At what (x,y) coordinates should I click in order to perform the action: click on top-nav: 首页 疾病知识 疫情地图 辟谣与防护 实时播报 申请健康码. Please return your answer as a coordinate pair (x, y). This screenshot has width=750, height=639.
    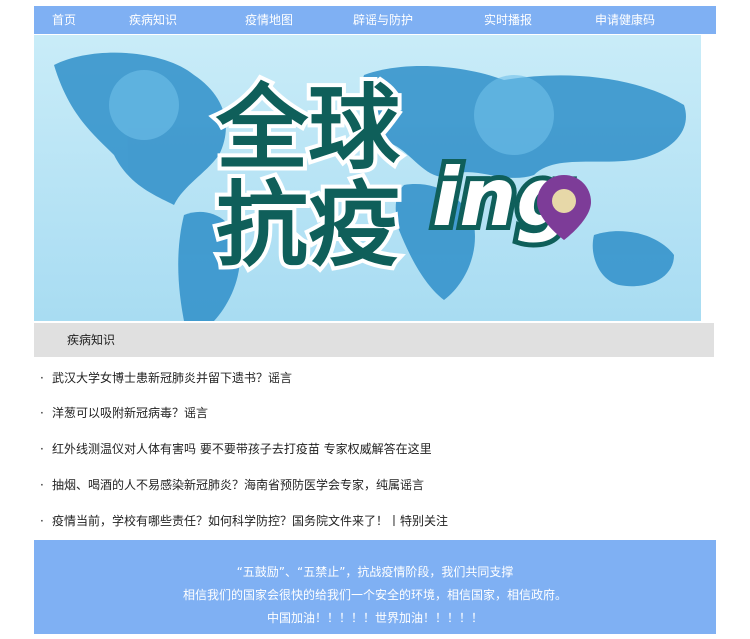
    Looking at the image, I should click on (375, 20).